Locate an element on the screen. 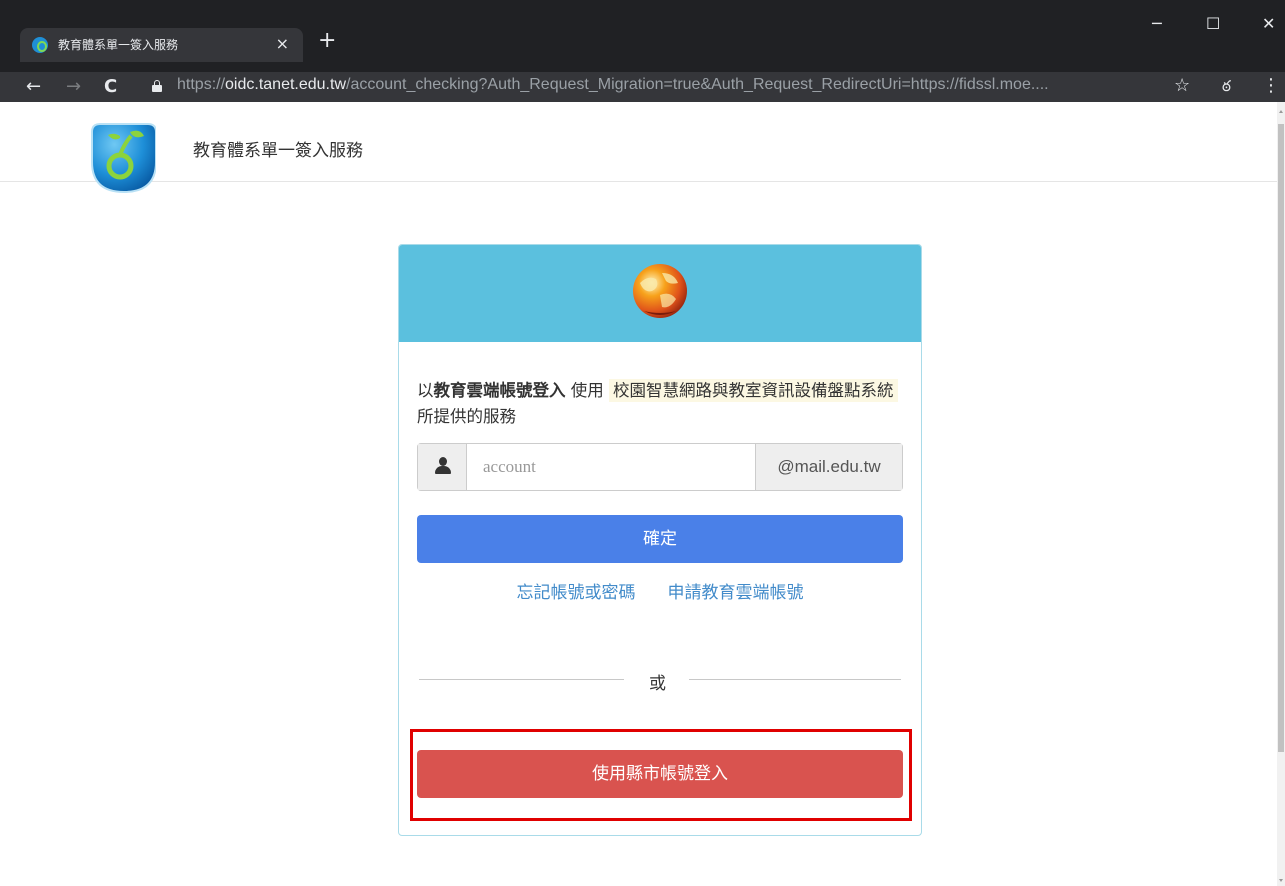 This screenshot has width=1285, height=886. incognito-icon: ఠ is located at coordinates (1226, 88).